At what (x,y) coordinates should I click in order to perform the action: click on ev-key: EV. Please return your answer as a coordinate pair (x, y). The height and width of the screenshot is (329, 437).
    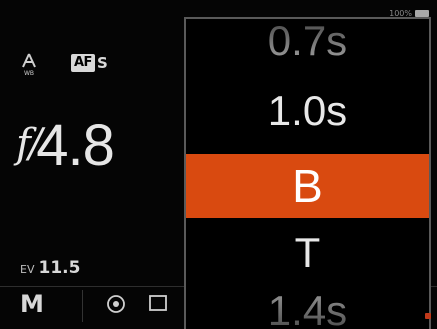
    Looking at the image, I should click on (27, 269).